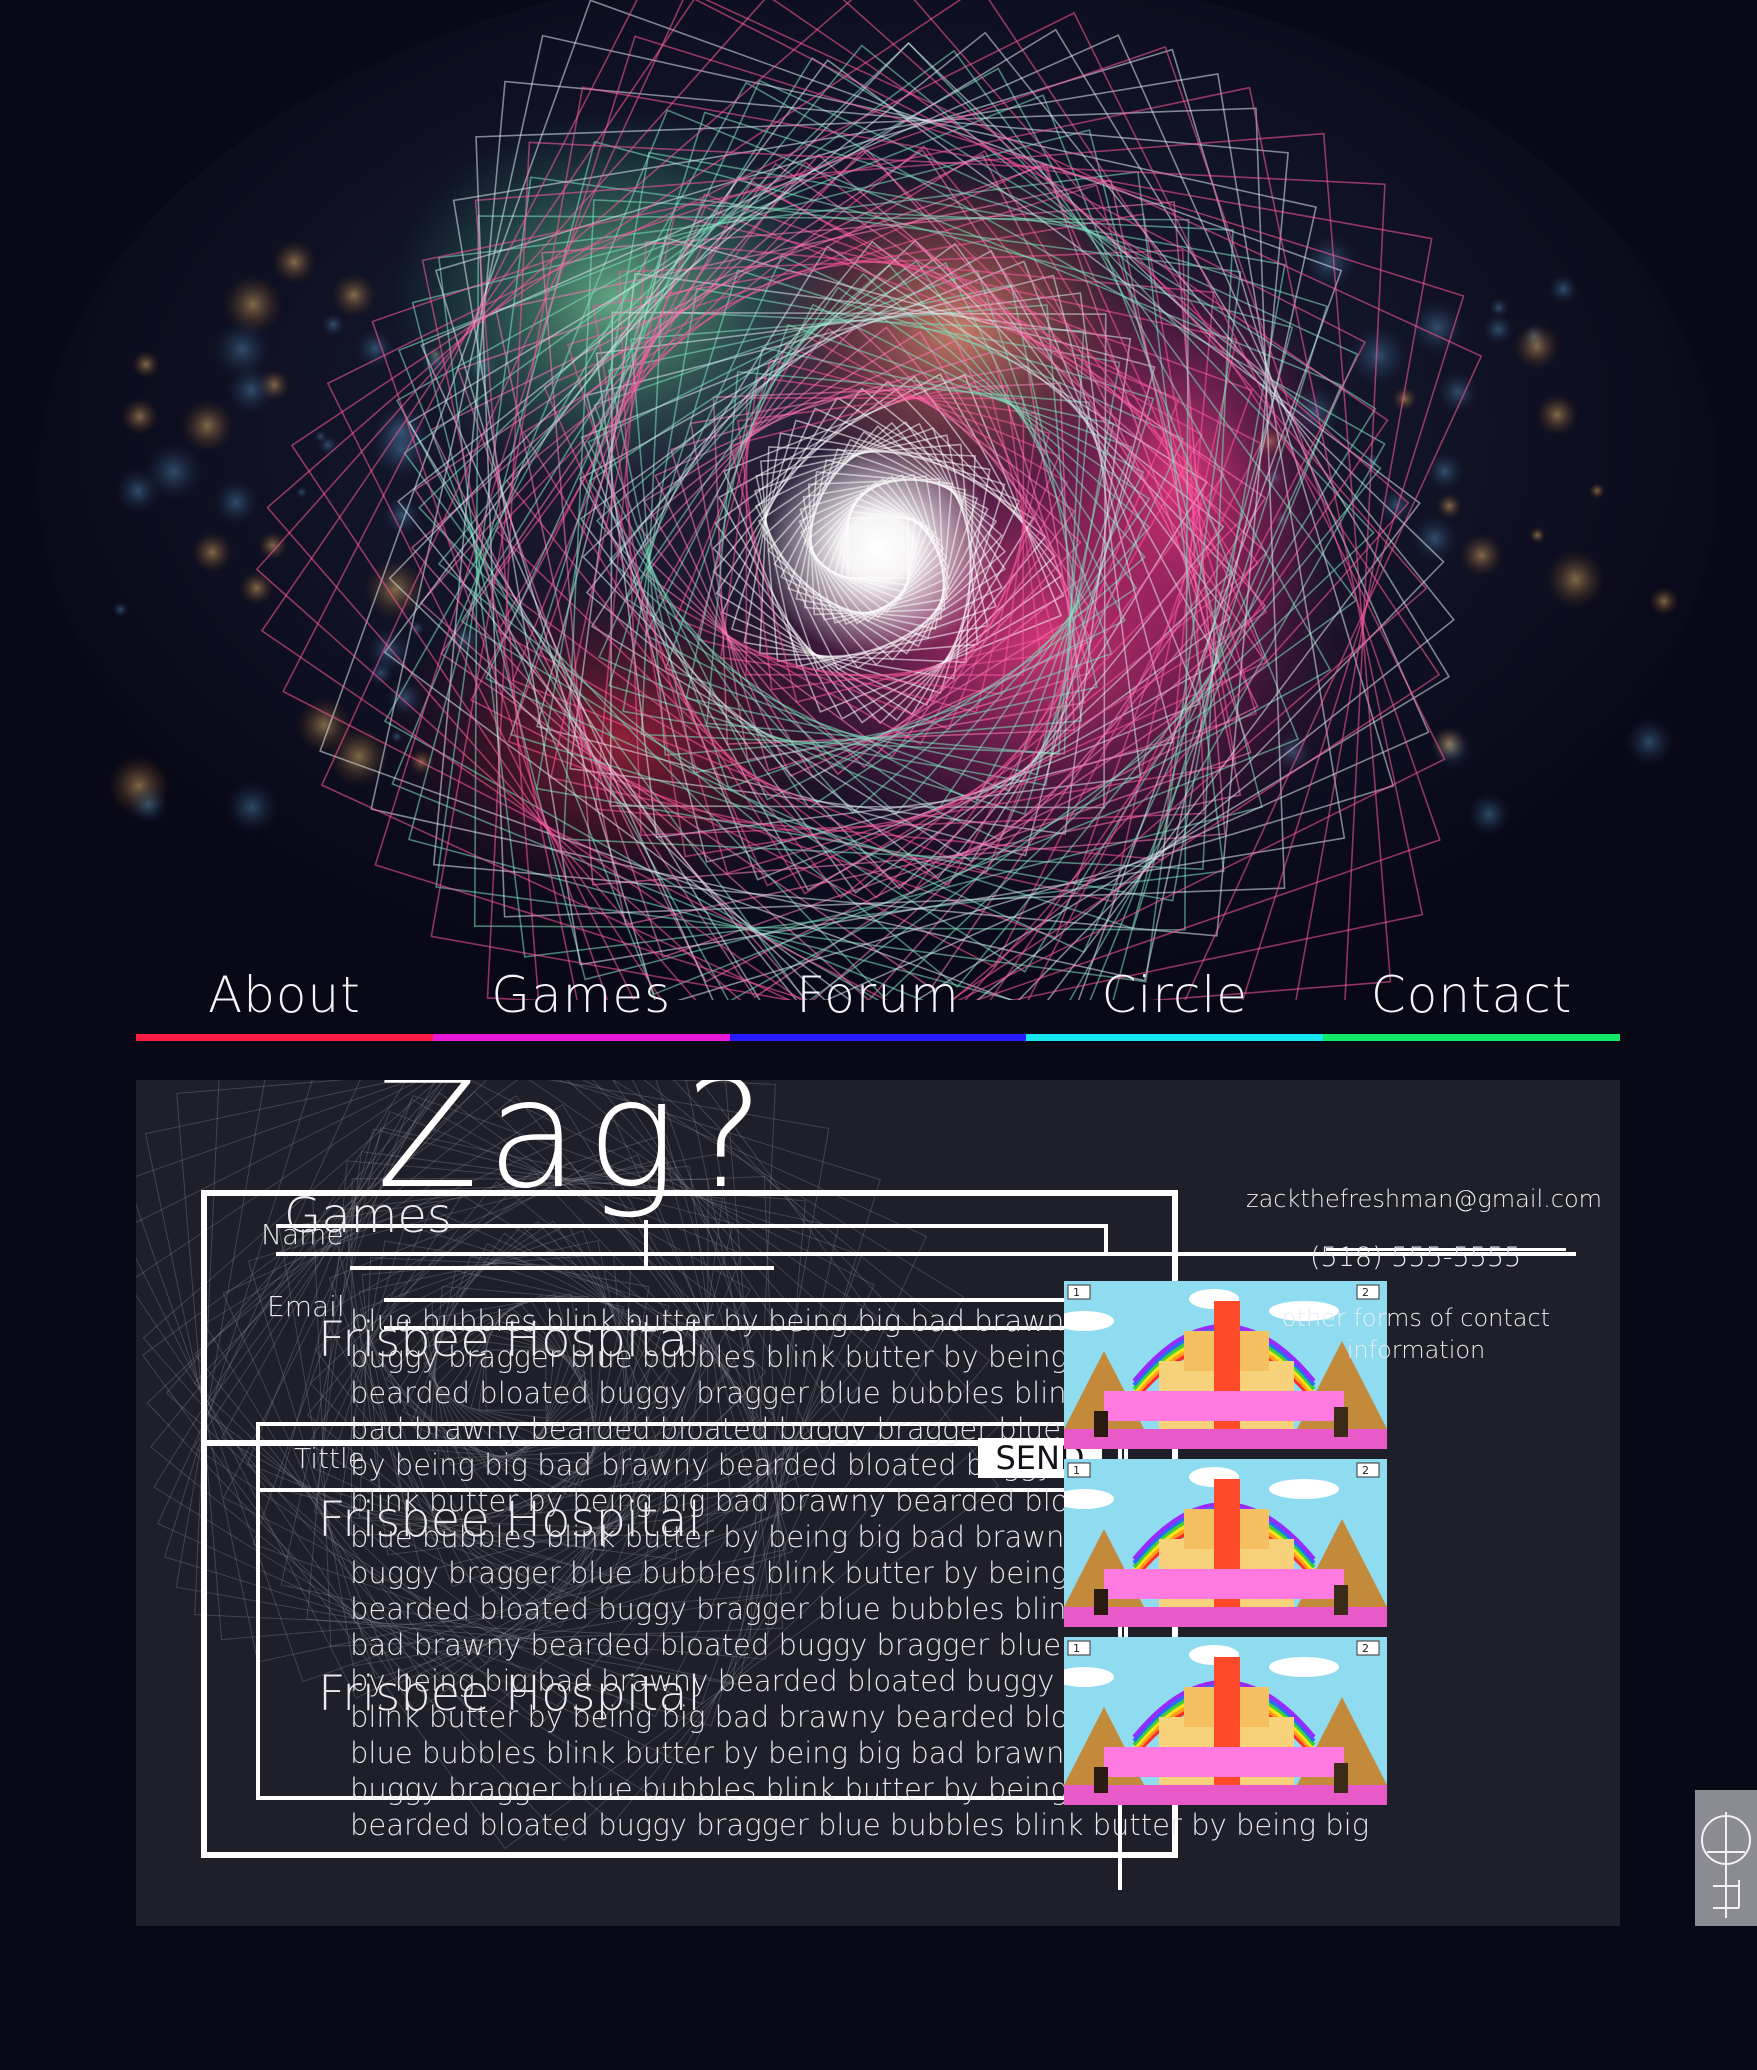 Image resolution: width=1757 pixels, height=2070 pixels. I want to click on corner-badge, so click(1726, 1858).